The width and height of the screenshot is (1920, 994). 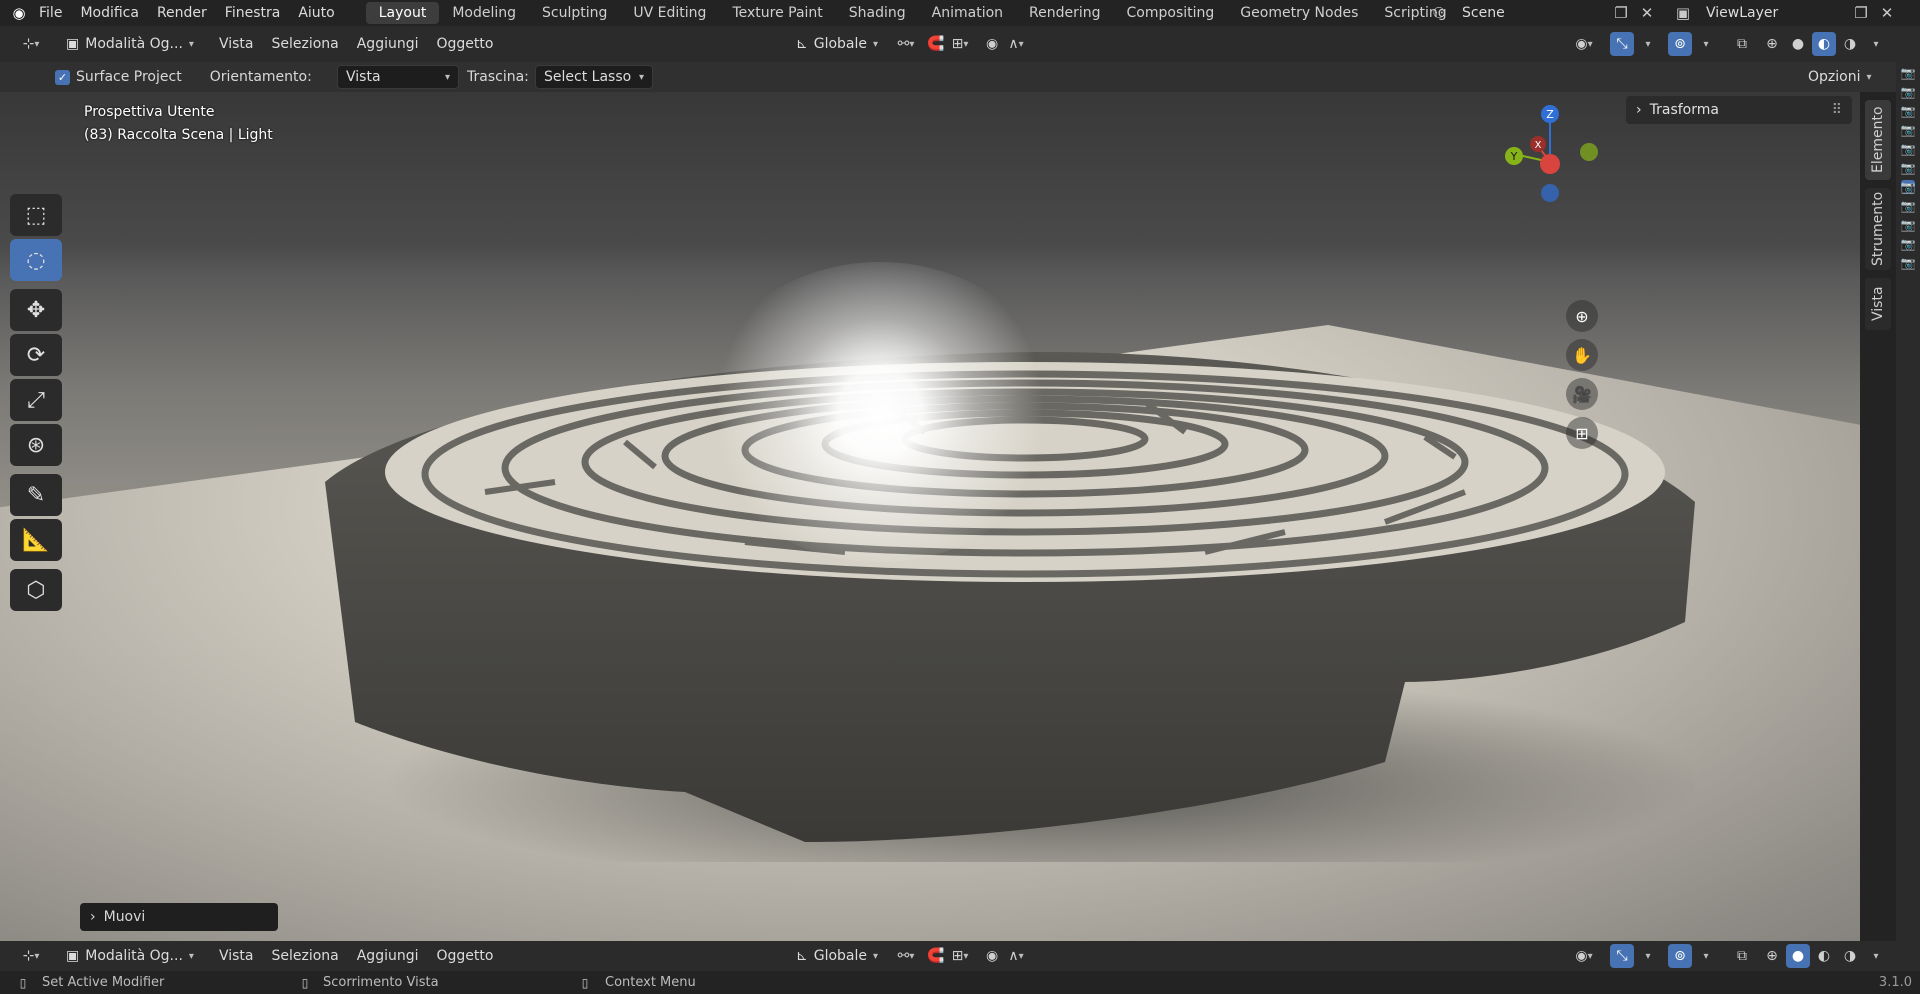 What do you see at coordinates (967, 13) in the screenshot?
I see `tab-animation: Animation` at bounding box center [967, 13].